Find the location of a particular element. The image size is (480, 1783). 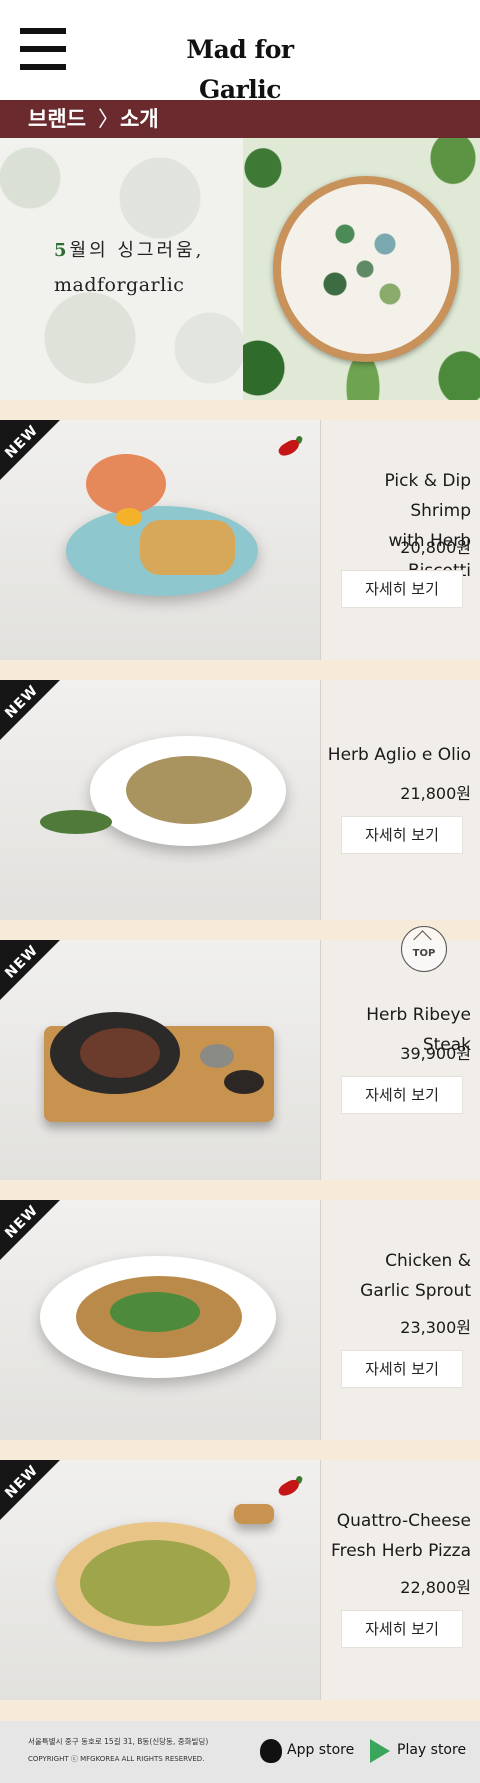

top-label: TOP is located at coordinates (424, 953).